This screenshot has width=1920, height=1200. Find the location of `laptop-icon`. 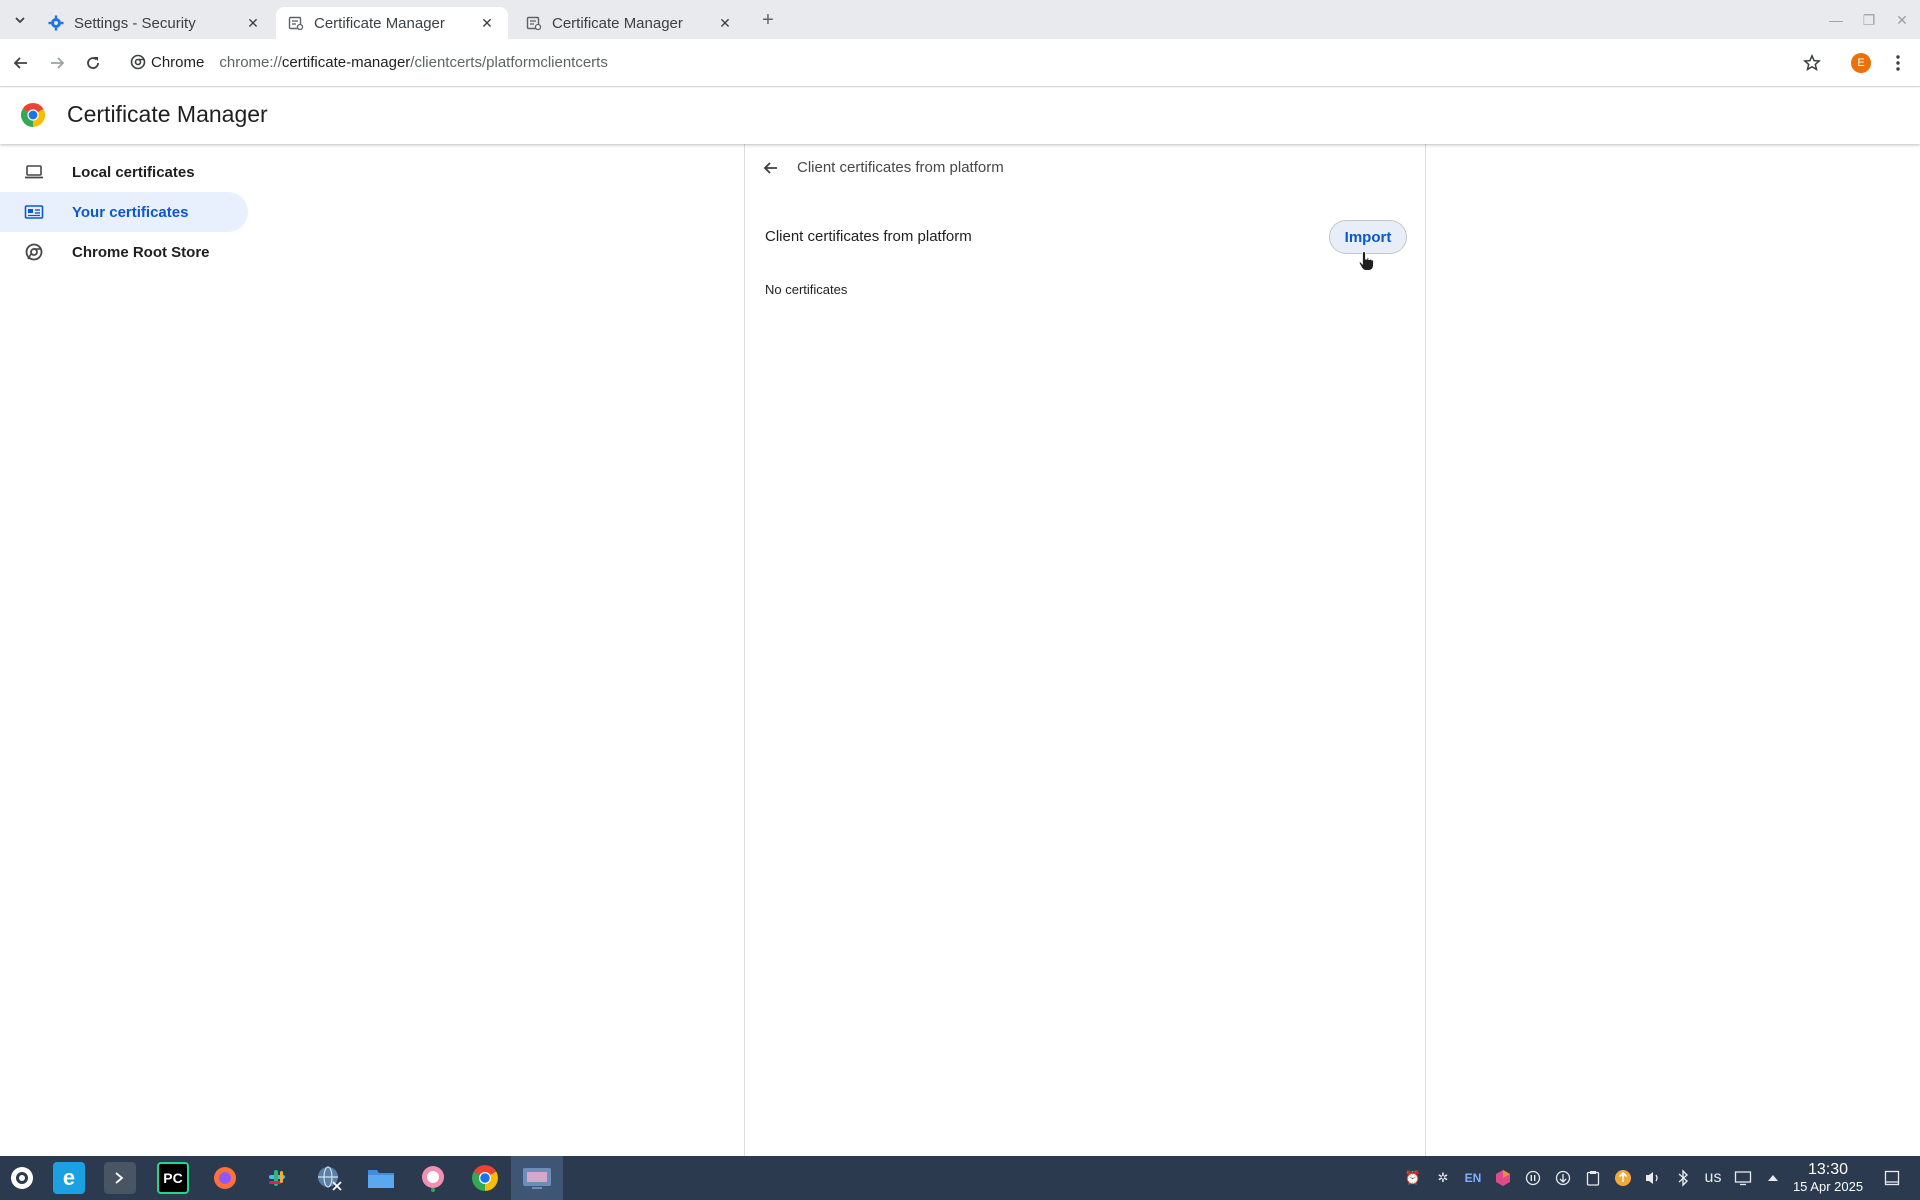

laptop-icon is located at coordinates (34, 172).